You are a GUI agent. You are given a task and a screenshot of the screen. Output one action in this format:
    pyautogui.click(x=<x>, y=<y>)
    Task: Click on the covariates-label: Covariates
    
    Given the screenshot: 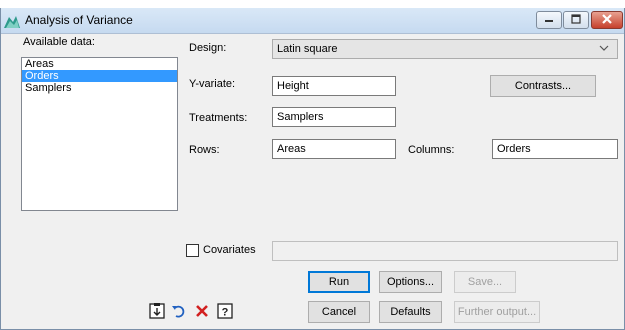 What is the action you would take?
    pyautogui.click(x=229, y=250)
    